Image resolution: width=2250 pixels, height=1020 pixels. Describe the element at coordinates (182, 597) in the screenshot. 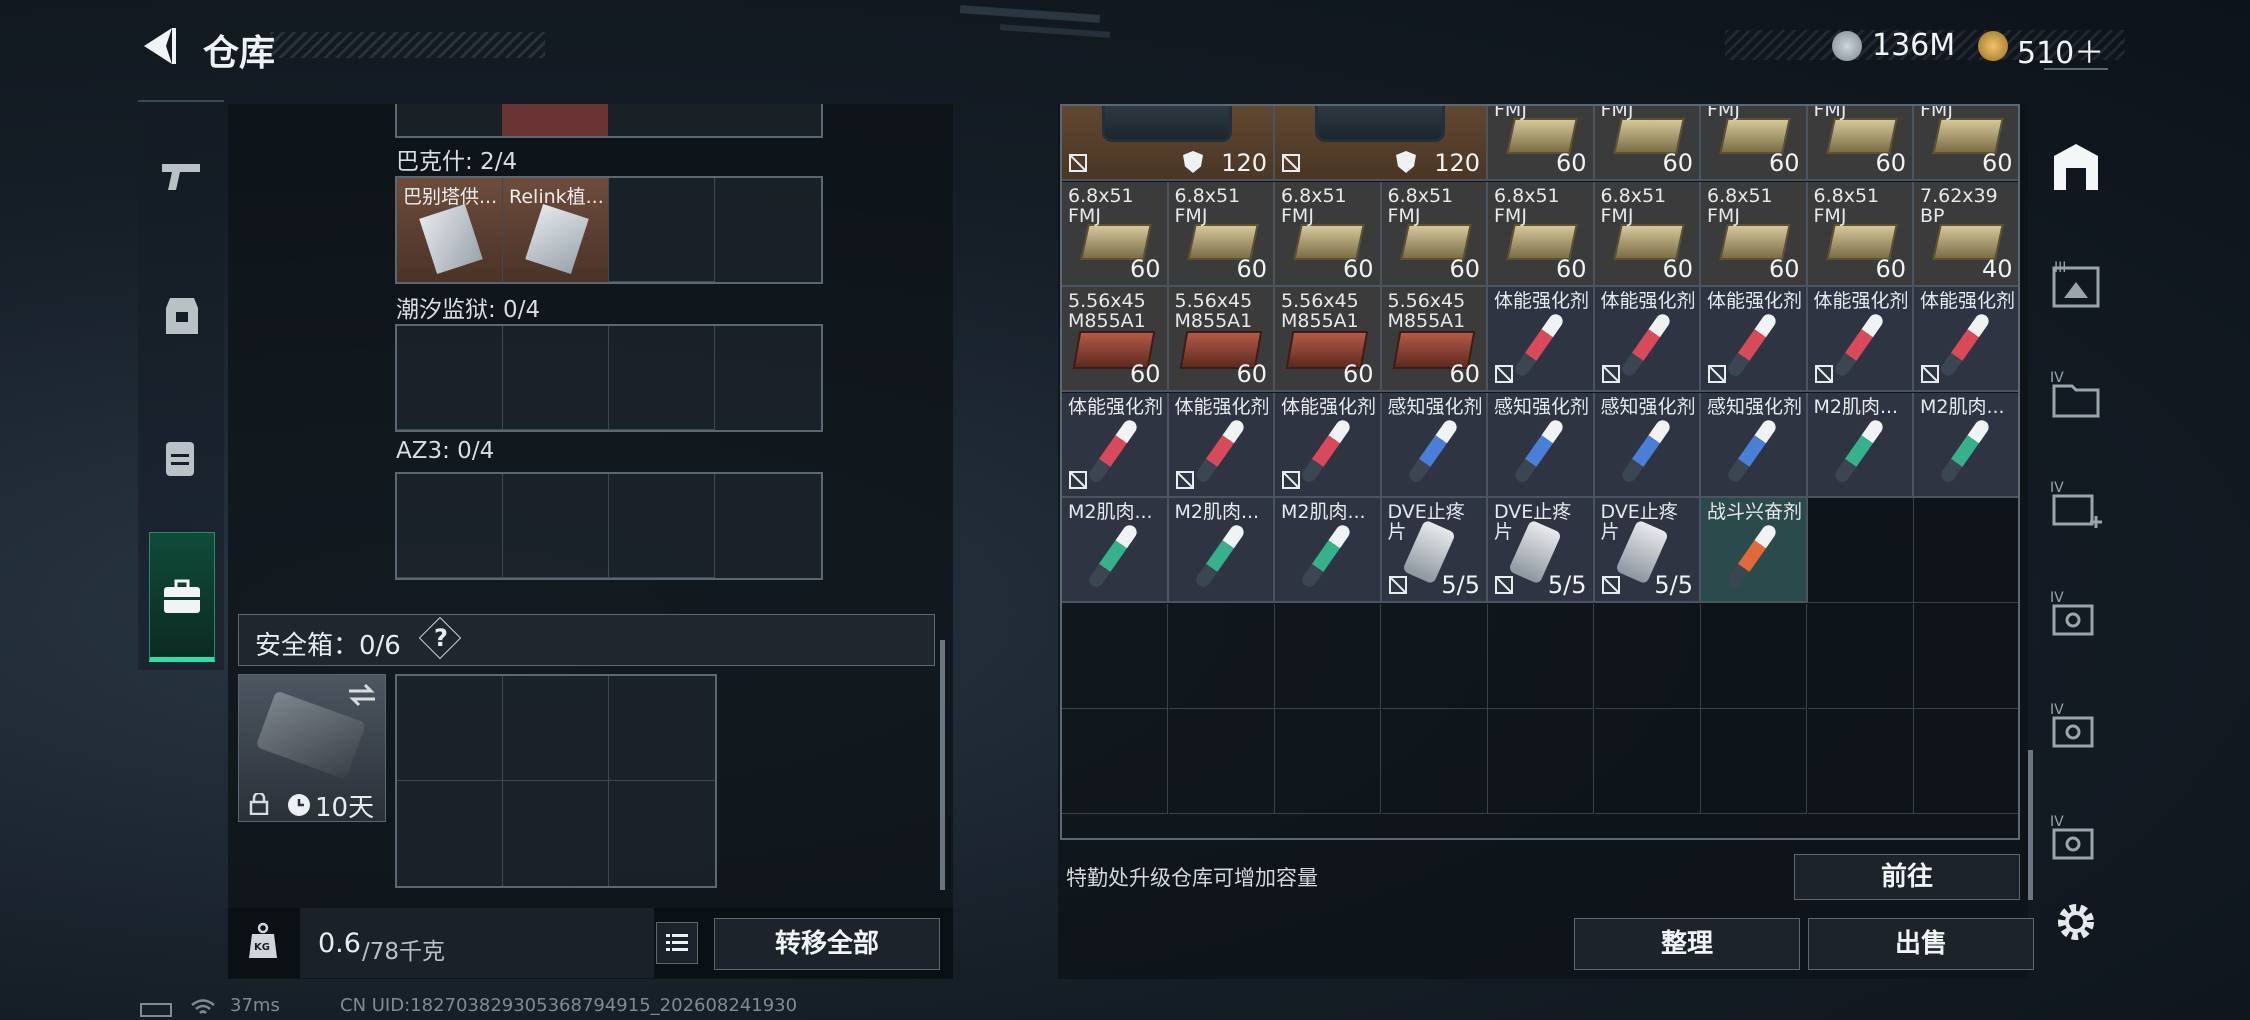

I see `rail-case-active` at that location.